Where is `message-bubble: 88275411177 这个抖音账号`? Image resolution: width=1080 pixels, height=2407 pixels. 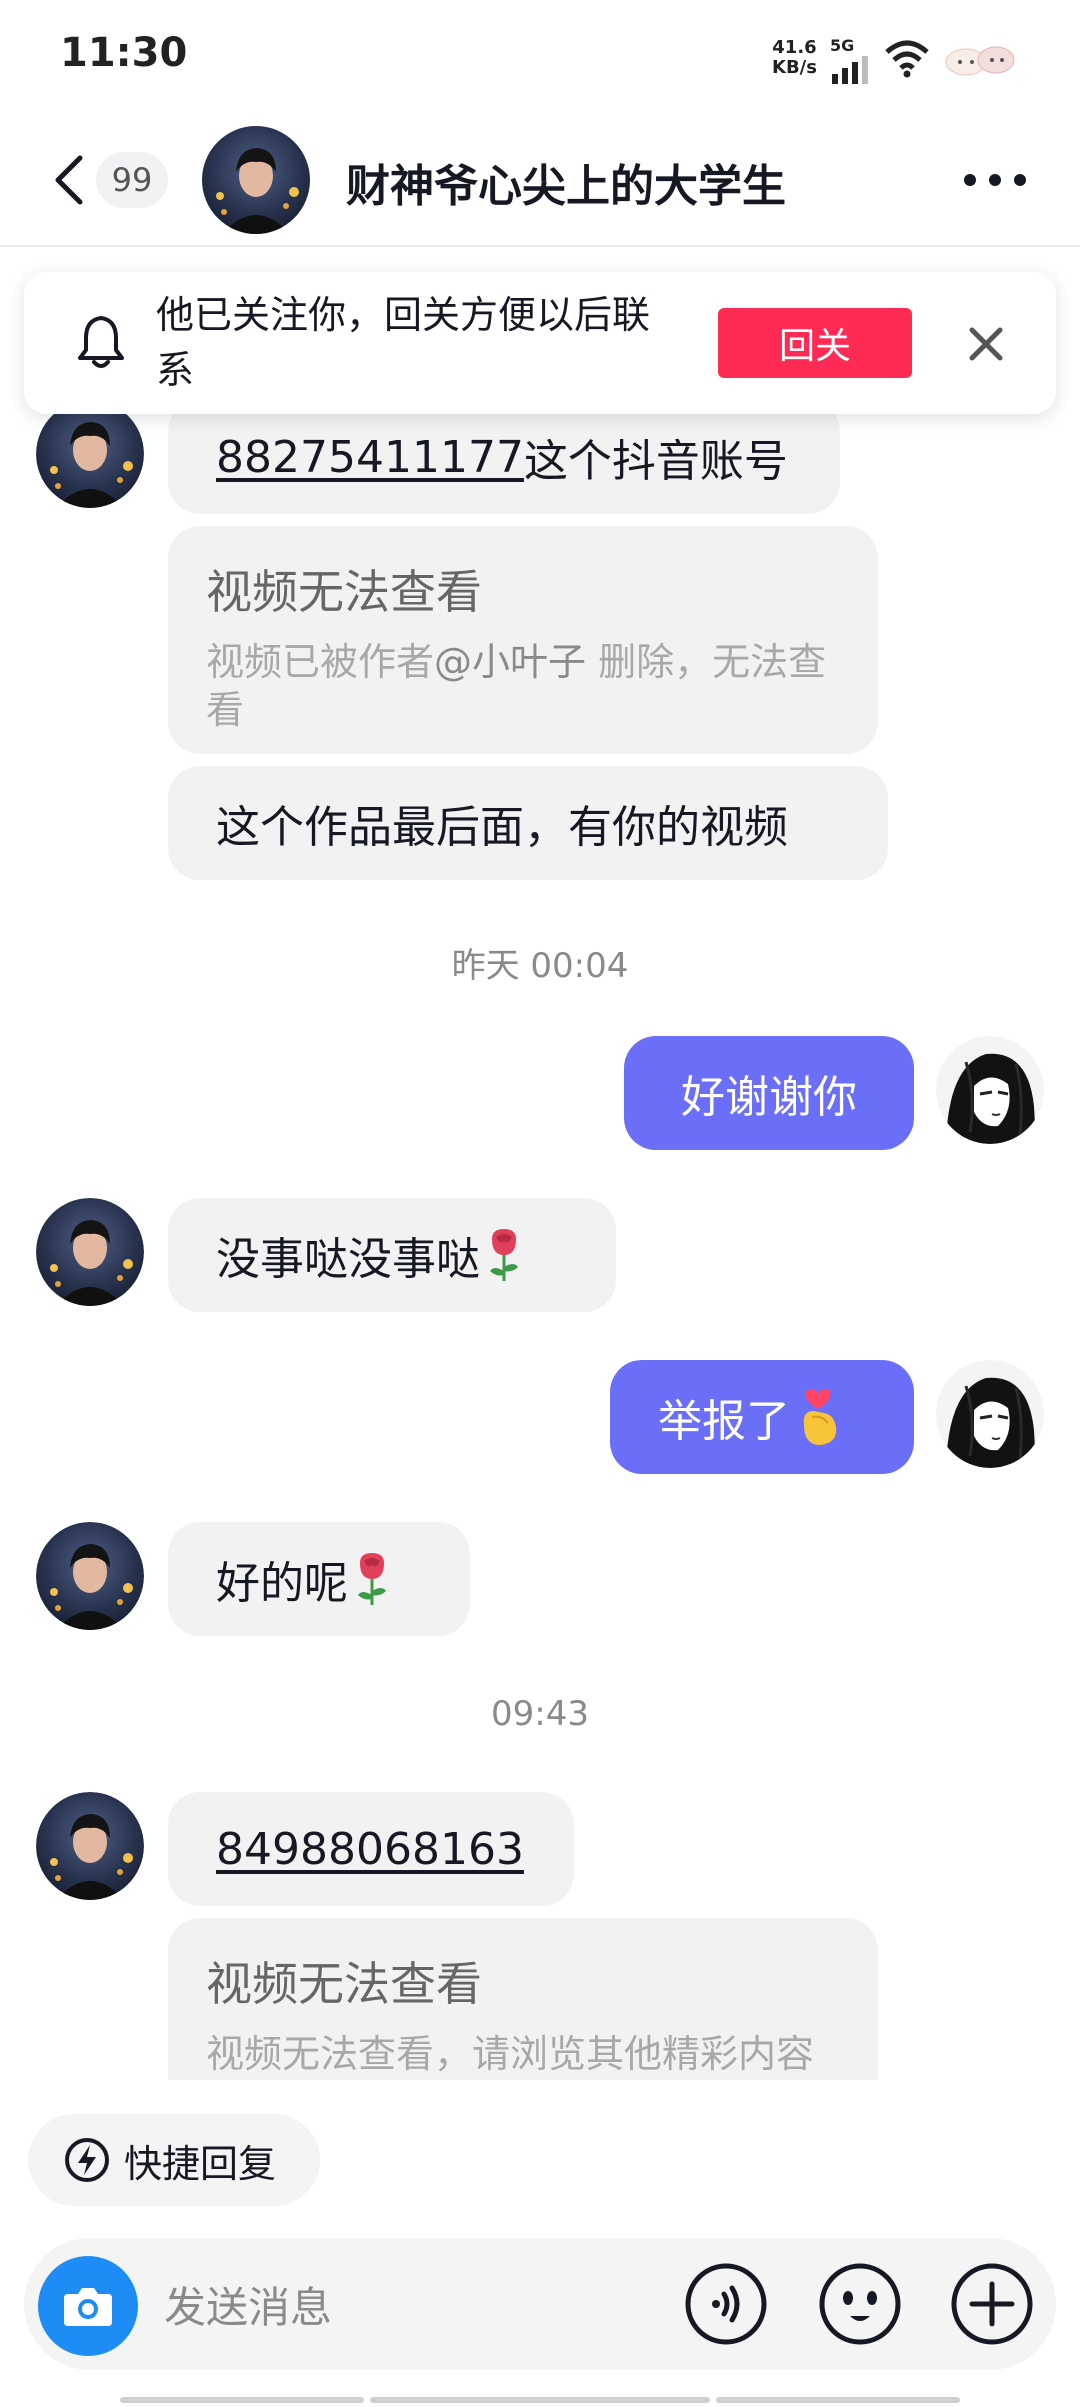
message-bubble: 88275411177 这个抖音账号 is located at coordinates (504, 457).